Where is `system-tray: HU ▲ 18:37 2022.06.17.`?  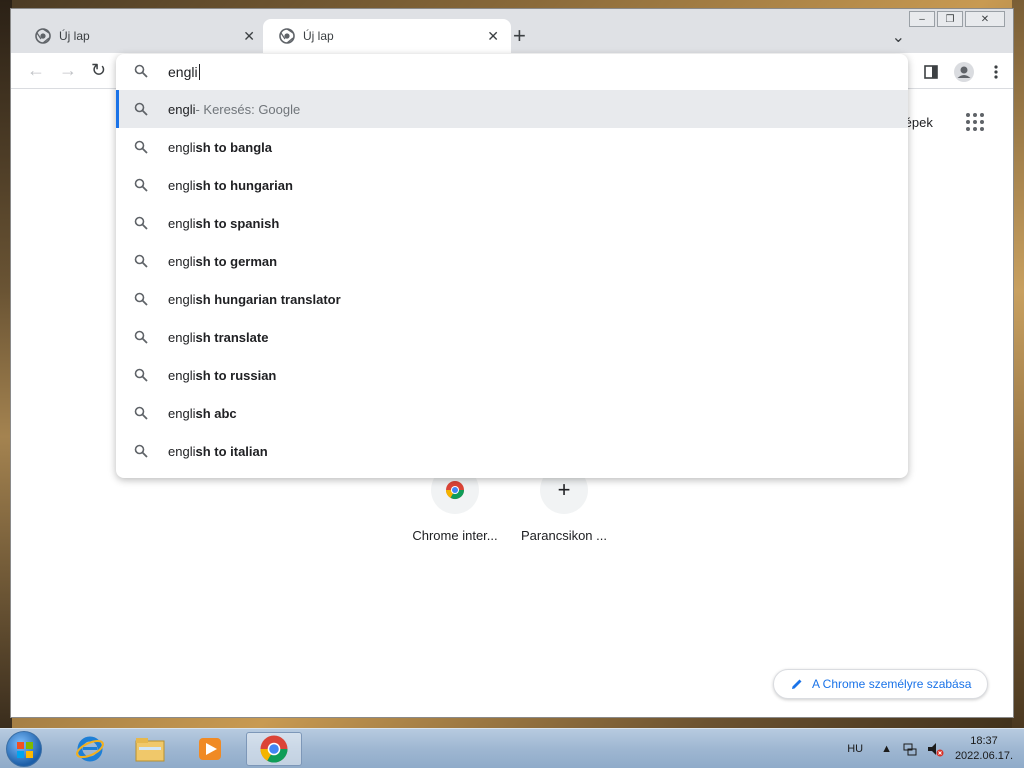 system-tray: HU ▲ 18:37 2022.06.17. is located at coordinates (935, 748).